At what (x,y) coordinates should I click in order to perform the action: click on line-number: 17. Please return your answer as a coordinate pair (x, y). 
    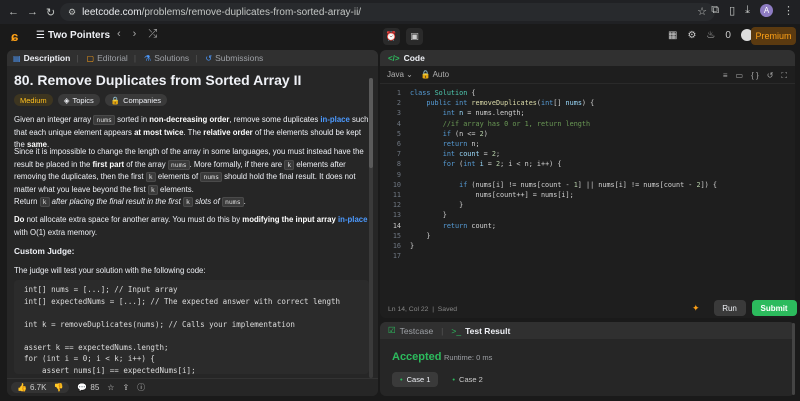
    Looking at the image, I should click on (396, 256).